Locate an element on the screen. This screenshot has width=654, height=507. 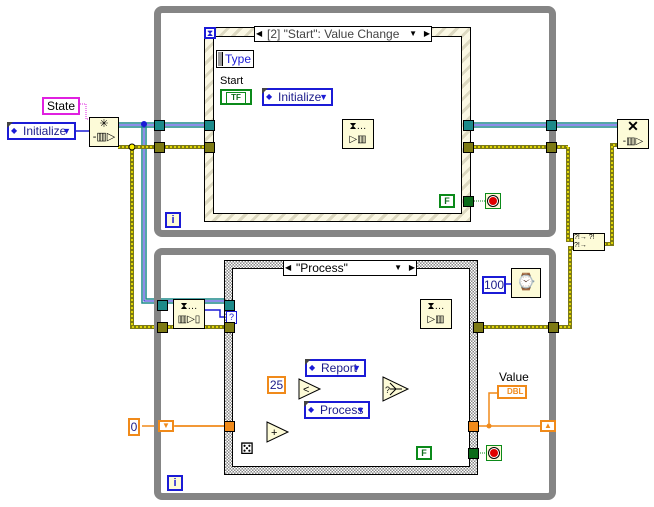
false-constant-bottom: F is located at coordinates (424, 453).